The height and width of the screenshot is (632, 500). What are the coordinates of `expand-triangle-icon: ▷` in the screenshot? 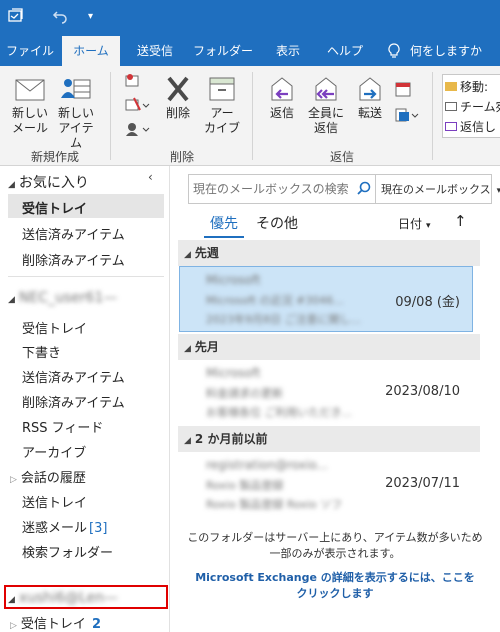 It's located at (13, 480).